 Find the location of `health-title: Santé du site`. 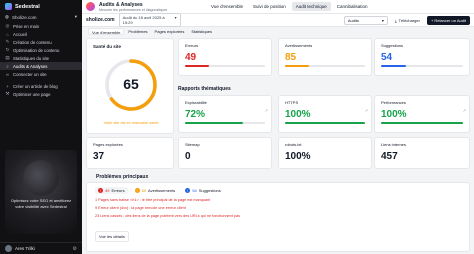

health-title: Santé du site is located at coordinates (107, 46).